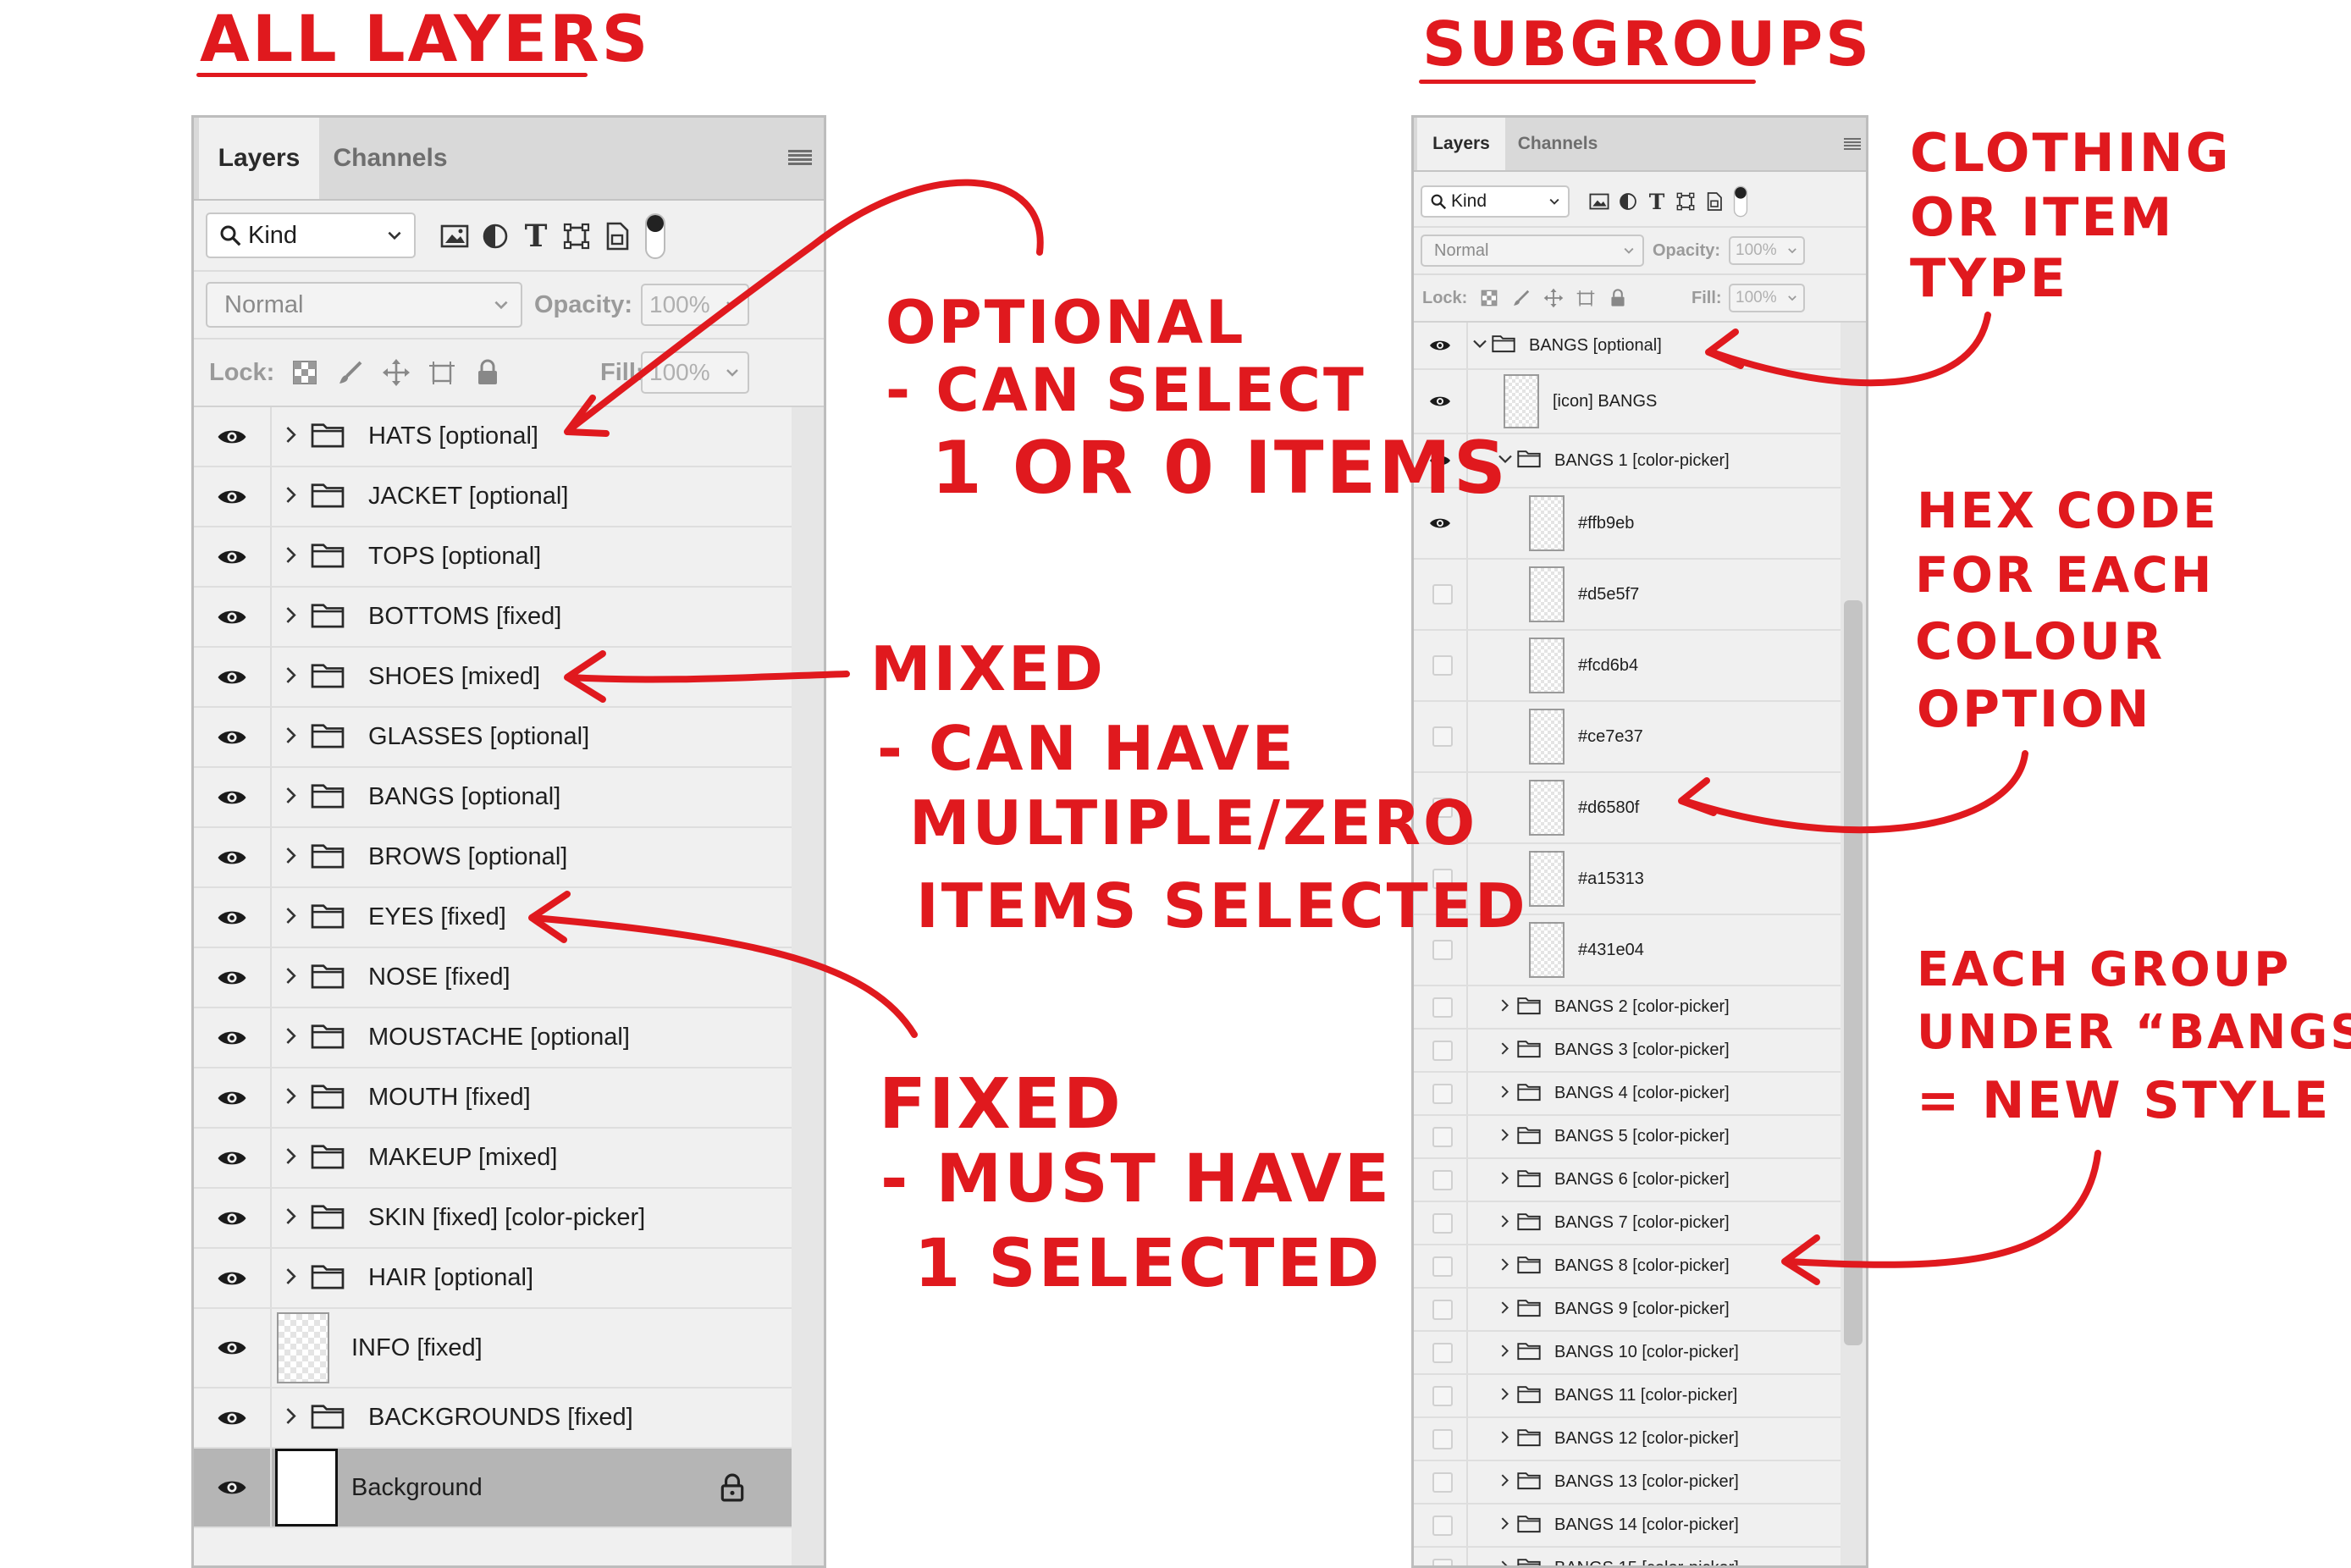 The width and height of the screenshot is (2351, 1568). I want to click on arrow-clothing, so click(1849, 349).